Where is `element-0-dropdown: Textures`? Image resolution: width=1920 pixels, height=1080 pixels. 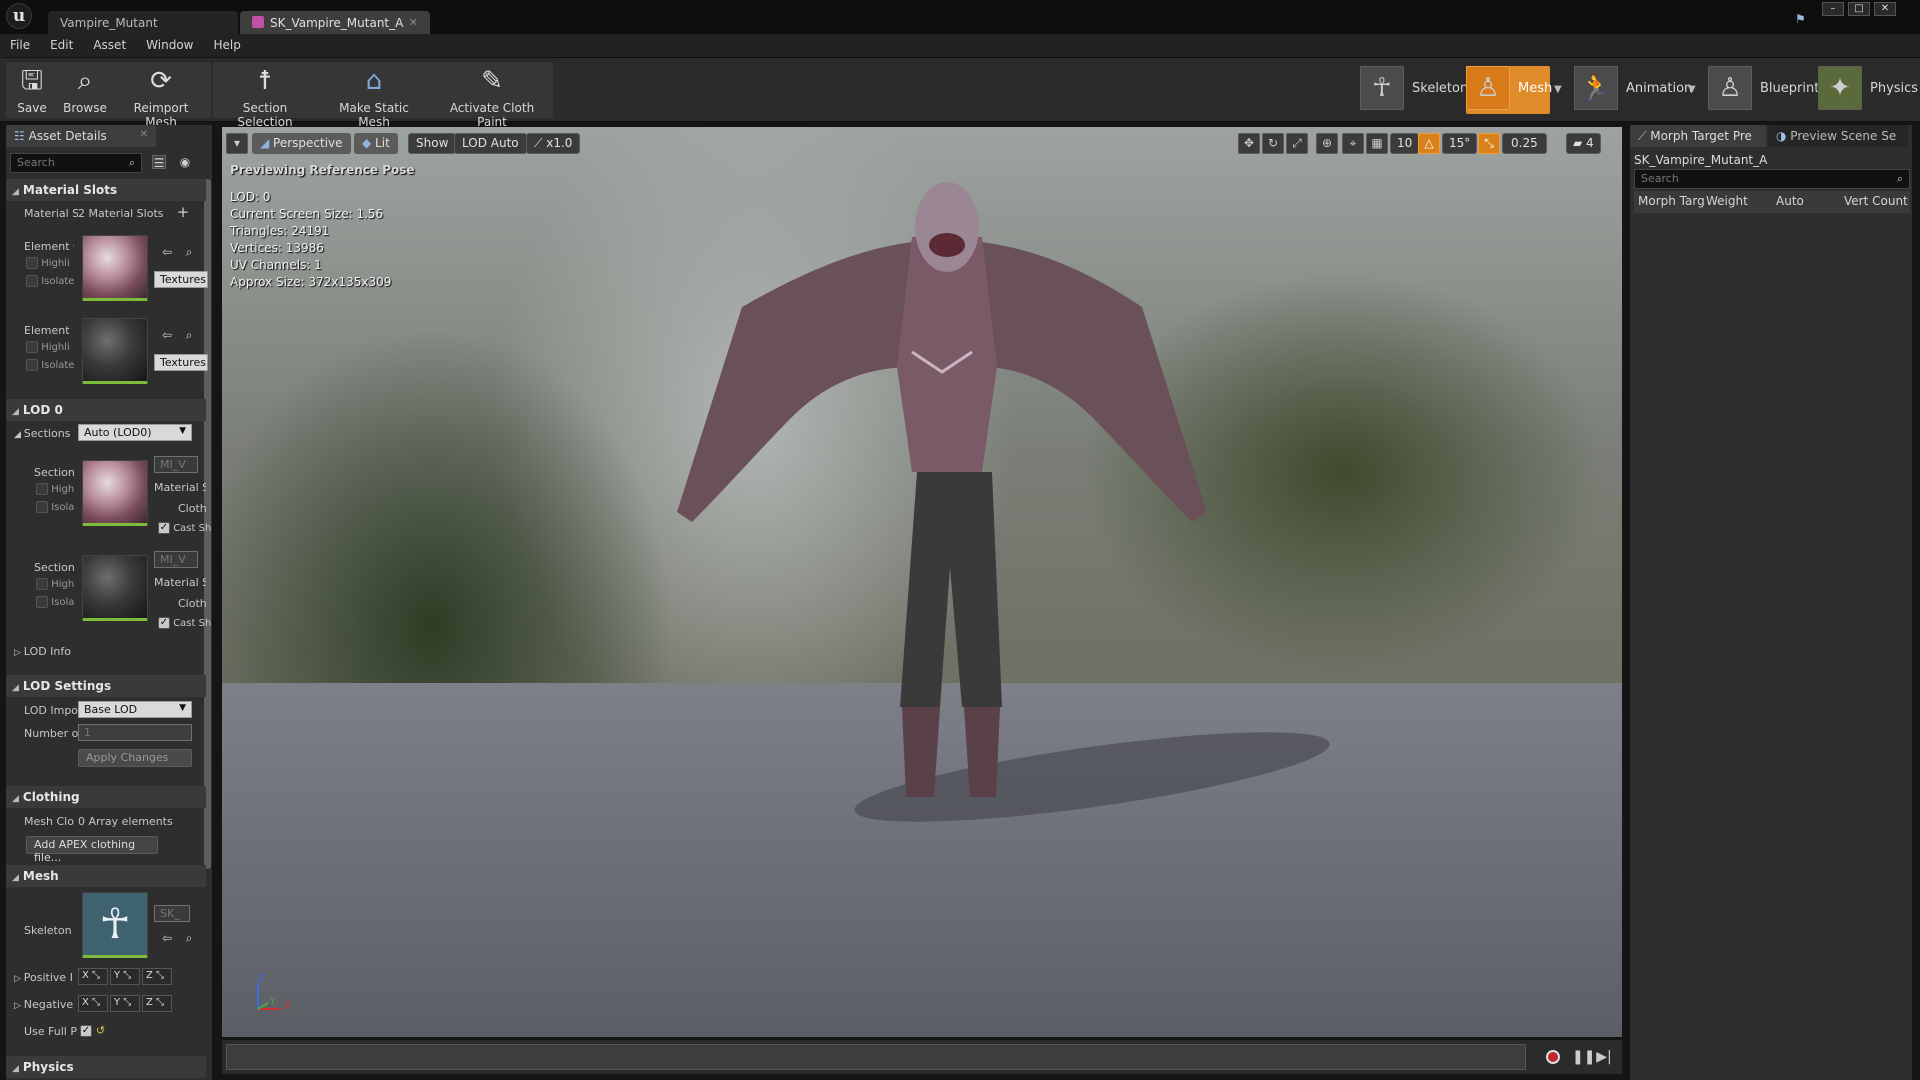
element-0-dropdown: Textures is located at coordinates (181, 279).